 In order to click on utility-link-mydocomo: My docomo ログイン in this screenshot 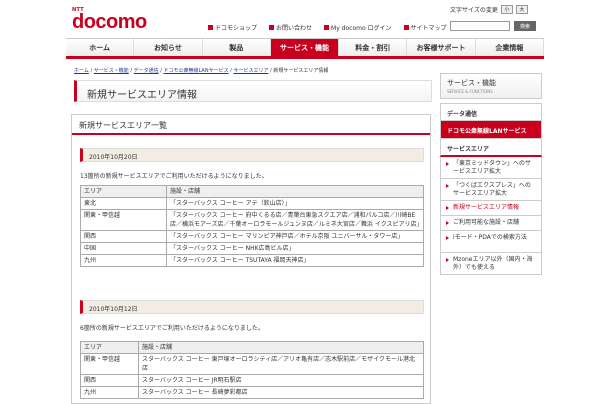, I will do `click(358, 27)`.